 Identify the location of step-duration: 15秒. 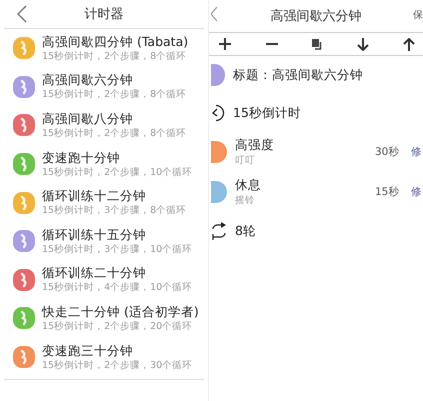
(387, 192).